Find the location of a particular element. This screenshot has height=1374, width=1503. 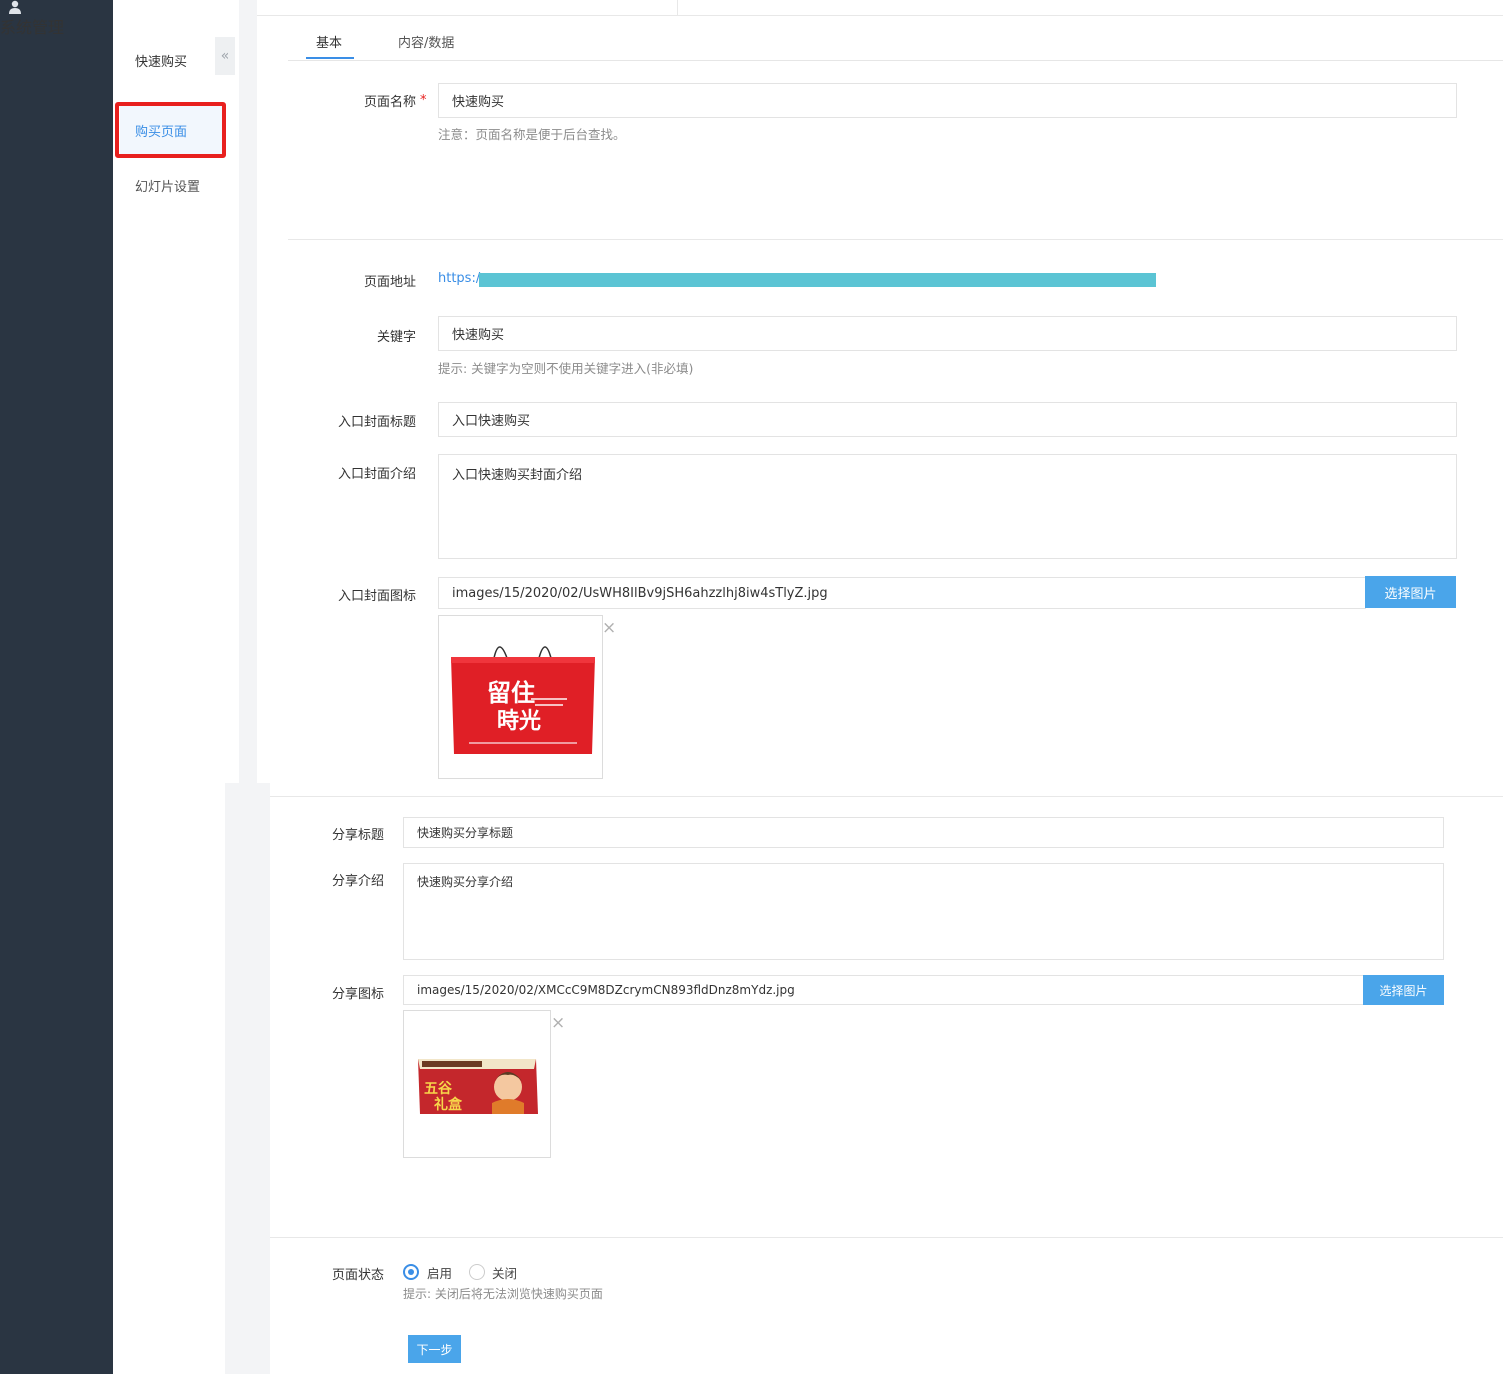

subnav-item-slides: 幻灯片设置 is located at coordinates (171, 185).